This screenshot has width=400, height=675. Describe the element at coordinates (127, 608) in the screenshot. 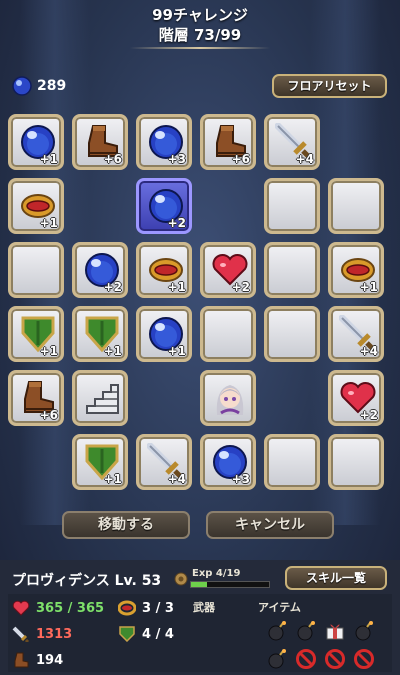

I see `ring-icon` at that location.